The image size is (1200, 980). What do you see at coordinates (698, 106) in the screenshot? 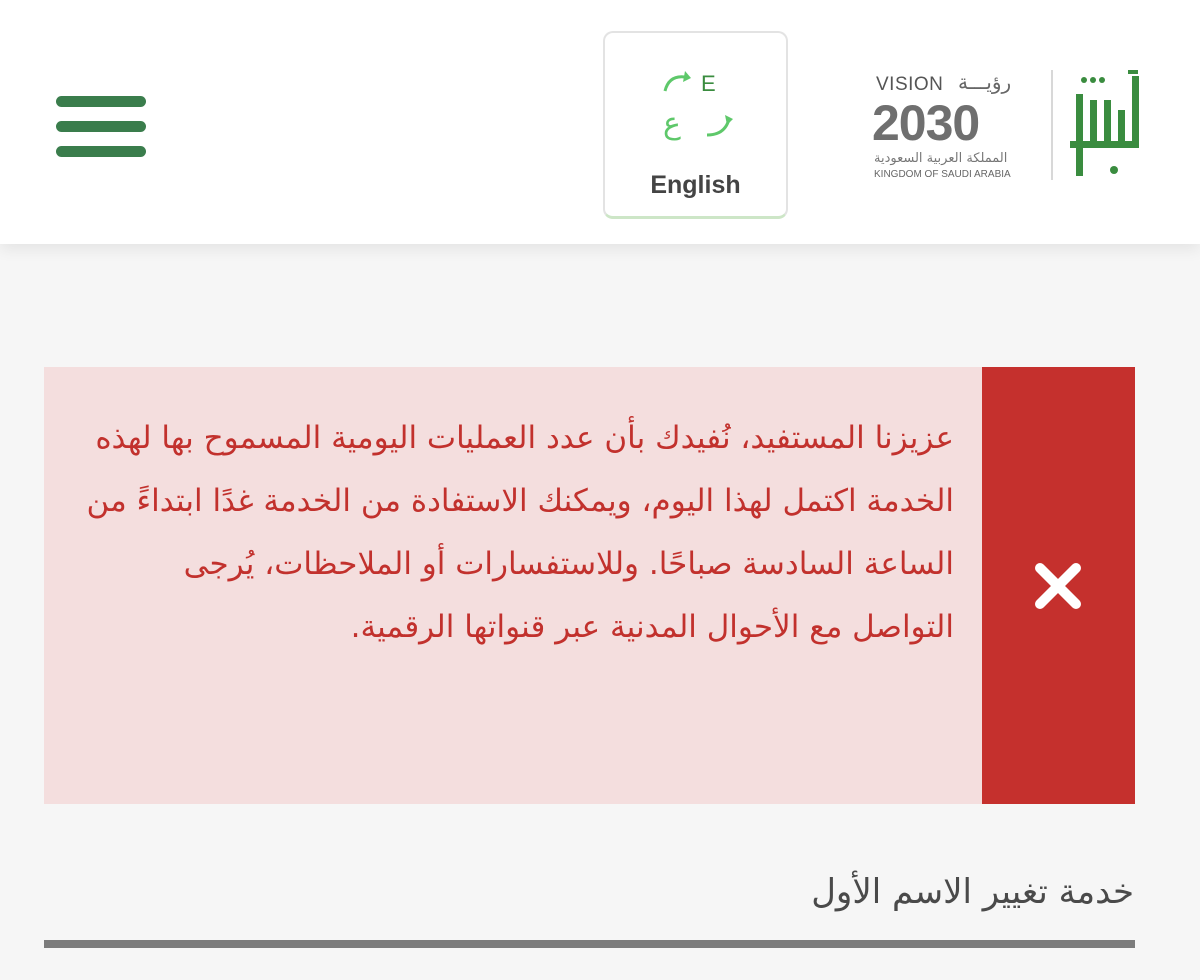
I see `language-switch-icon: E ع` at bounding box center [698, 106].